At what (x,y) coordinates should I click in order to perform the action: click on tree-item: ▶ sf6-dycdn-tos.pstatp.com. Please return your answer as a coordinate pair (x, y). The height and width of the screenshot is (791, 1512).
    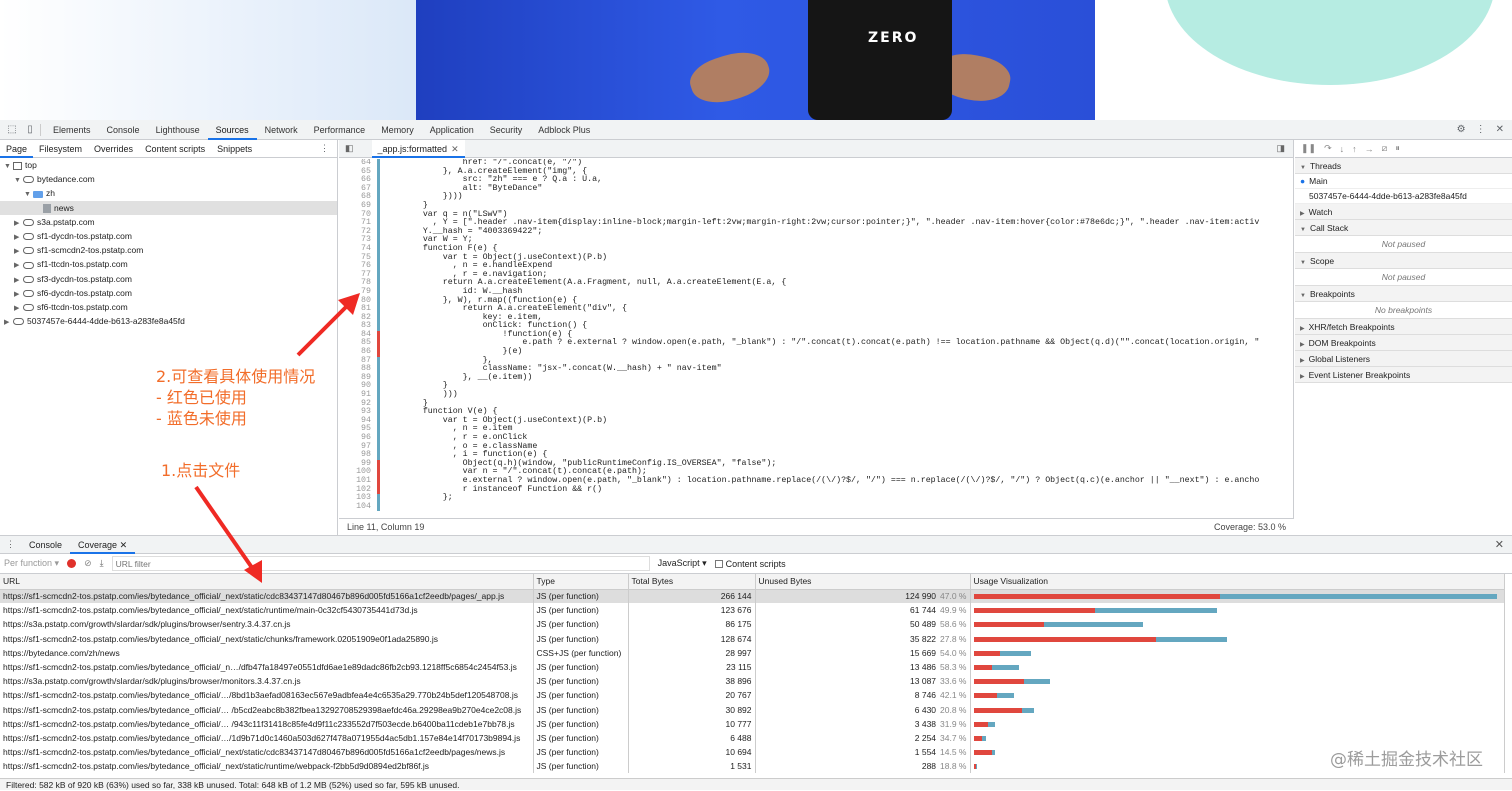
    Looking at the image, I should click on (168, 293).